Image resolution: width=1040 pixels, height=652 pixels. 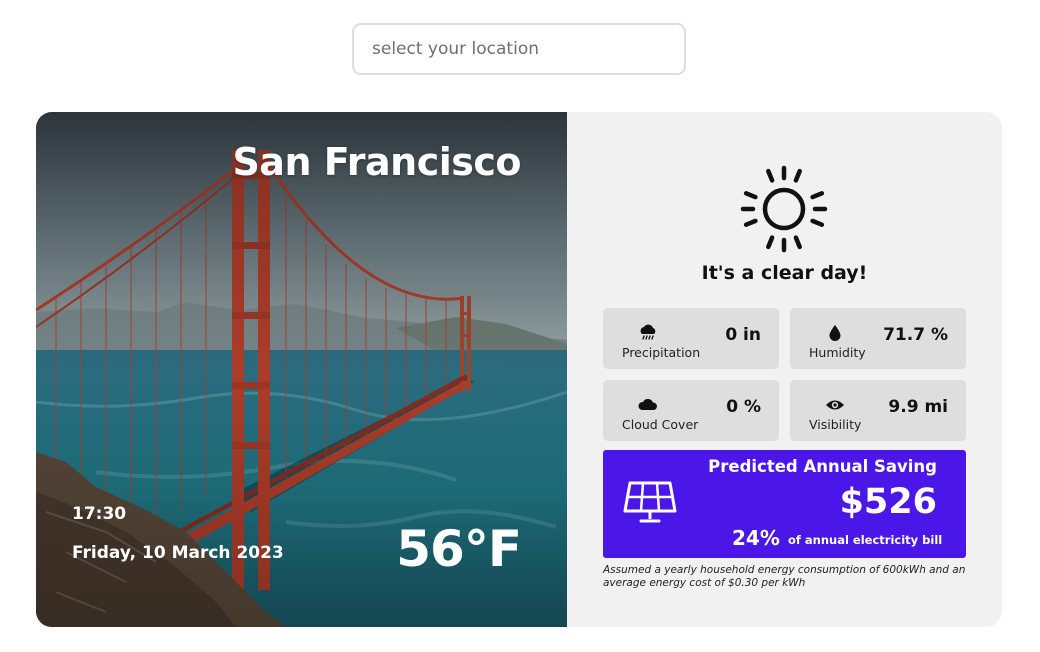 I want to click on humidity-value: 71.7 %, so click(x=915, y=335).